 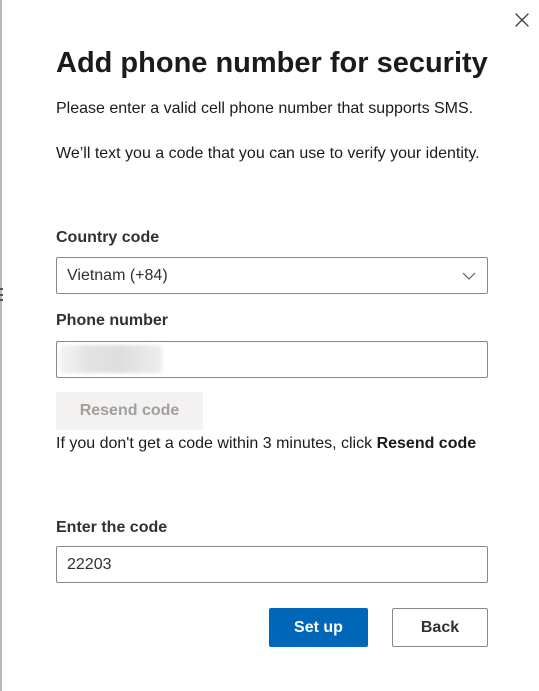 I want to click on close-button, so click(x=522, y=20).